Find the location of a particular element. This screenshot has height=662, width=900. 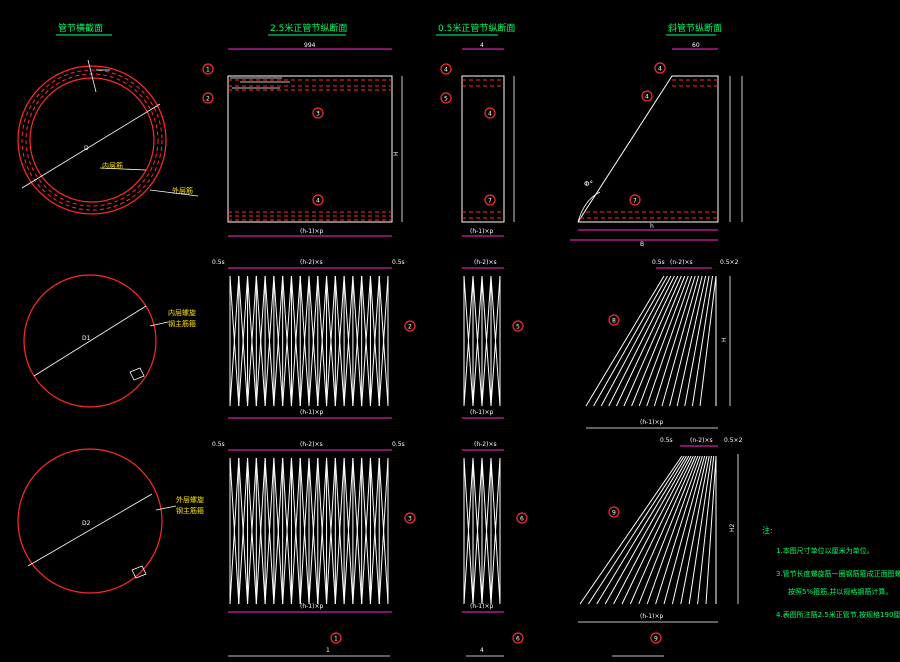

title-half-section: 0.5米正管节纵断面 is located at coordinates (475, 29).